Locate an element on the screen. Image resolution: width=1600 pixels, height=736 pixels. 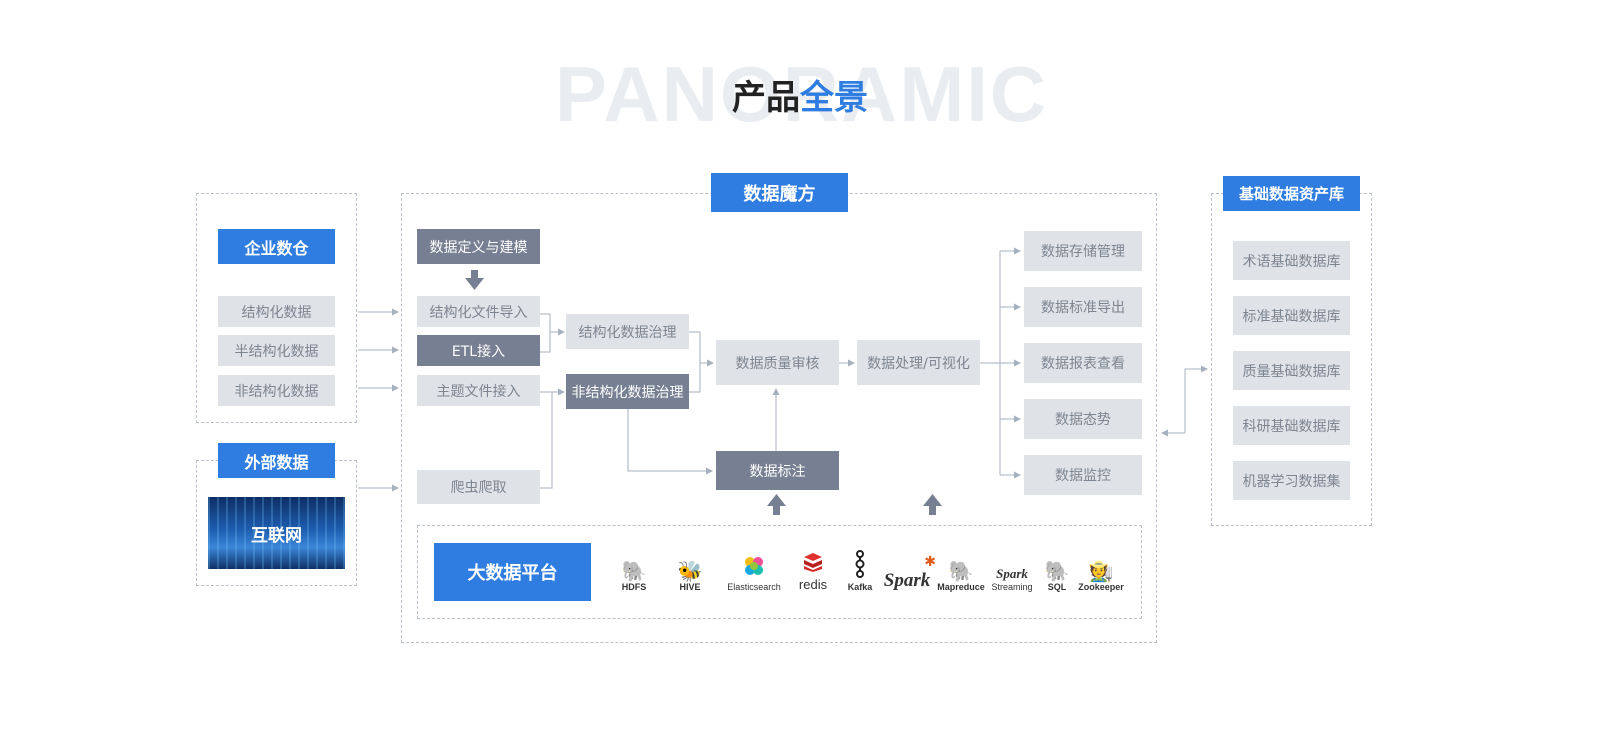
spark-streaming-logo: Spark Streaming is located at coordinates (1012, 570).